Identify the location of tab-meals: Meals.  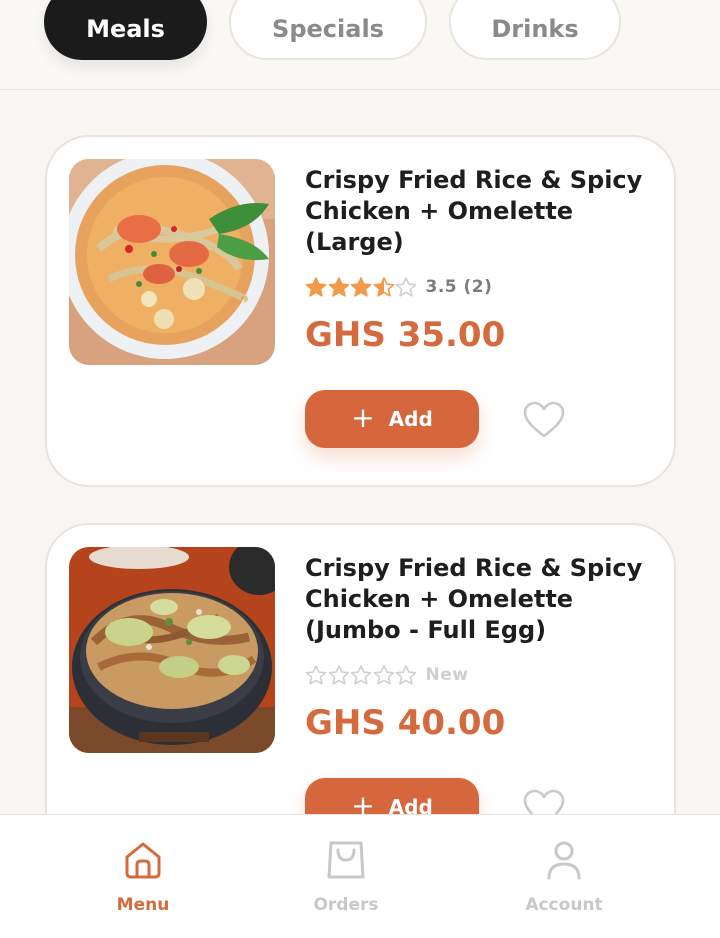
(125, 30).